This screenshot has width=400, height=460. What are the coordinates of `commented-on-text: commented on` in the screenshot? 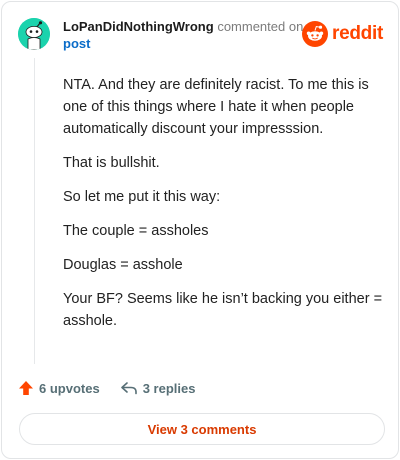 It's located at (260, 26).